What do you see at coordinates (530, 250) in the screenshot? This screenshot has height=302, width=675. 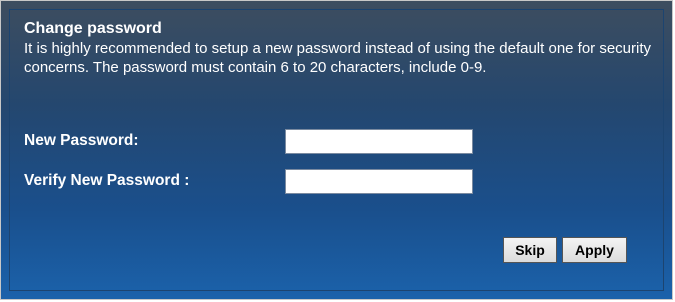 I see `skip-button: Skip` at bounding box center [530, 250].